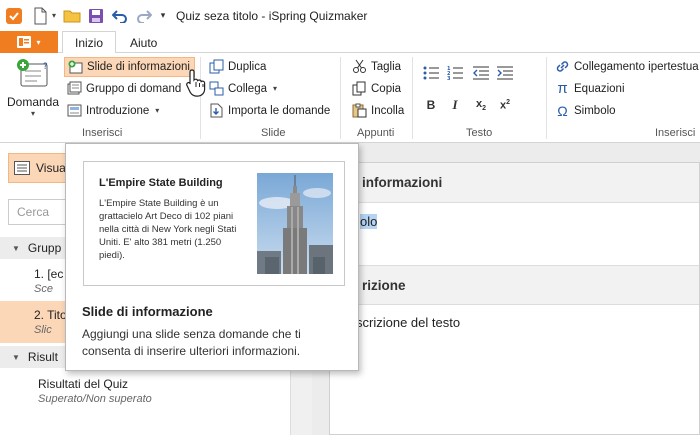 This screenshot has width=700, height=435. I want to click on gruppo-domande-button: Gruppo di domand, so click(124, 88).